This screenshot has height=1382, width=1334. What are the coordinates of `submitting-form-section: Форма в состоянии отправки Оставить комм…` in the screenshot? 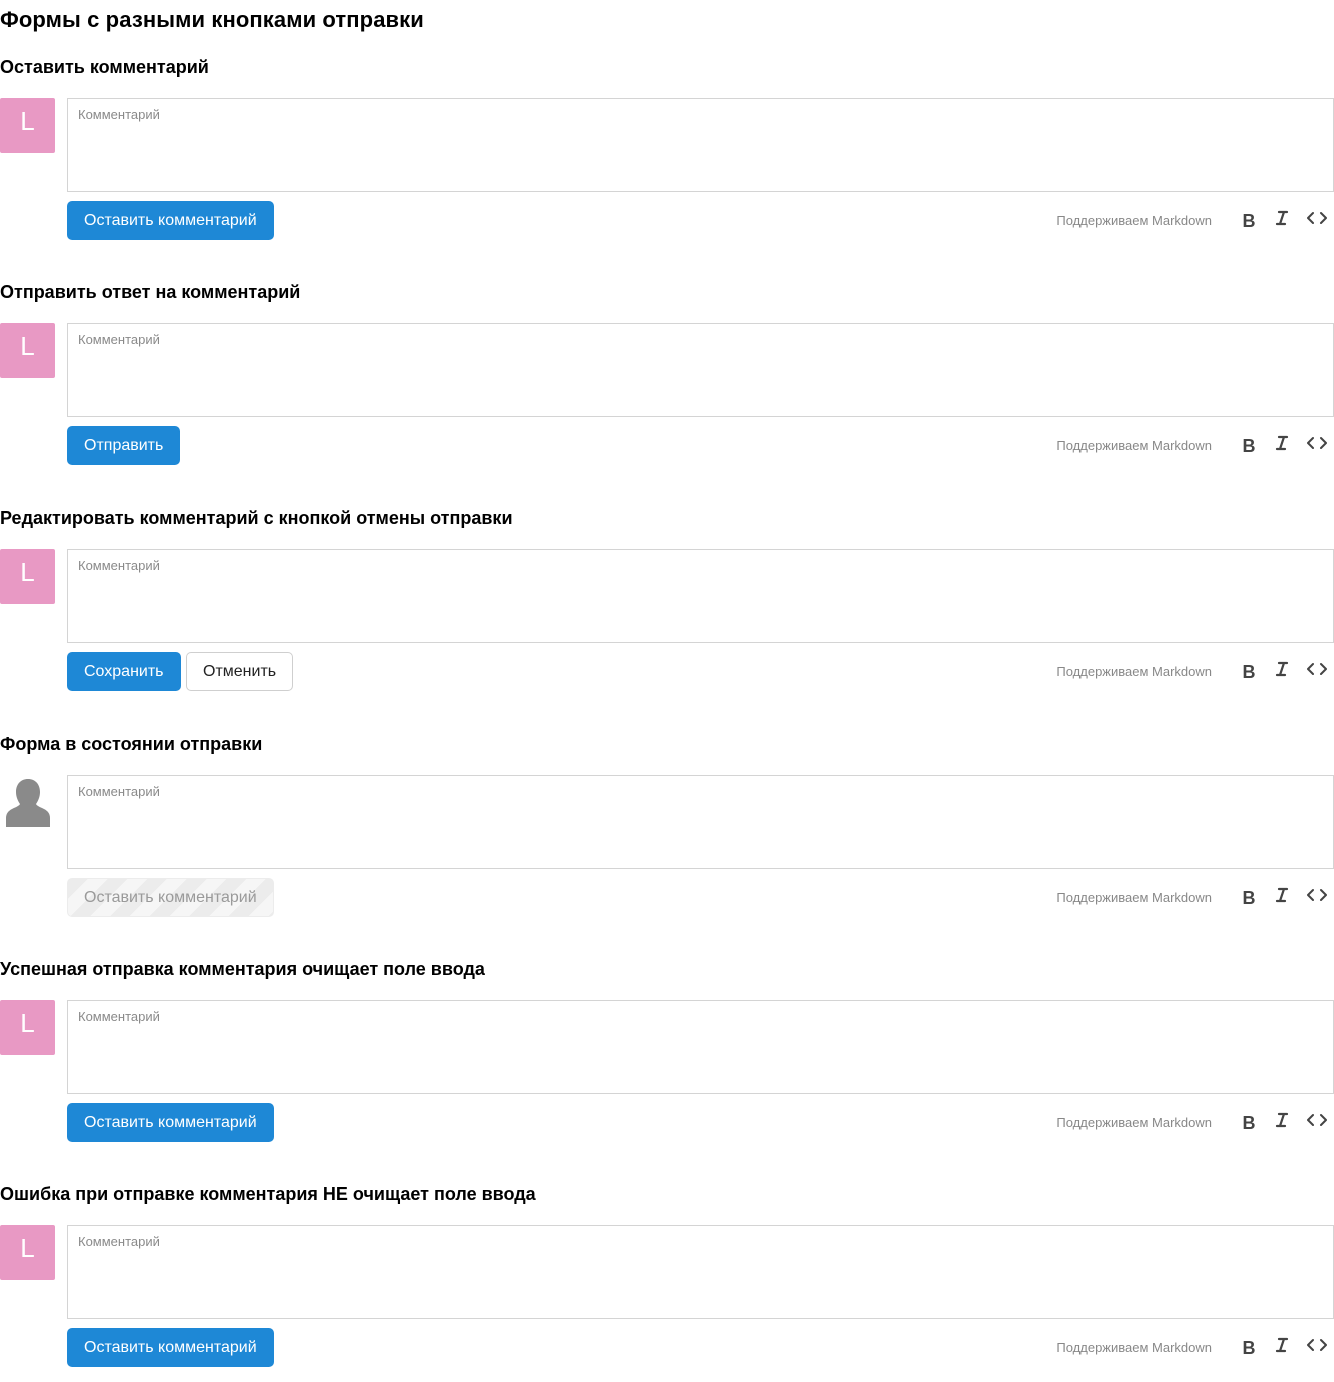 It's located at (667, 832).